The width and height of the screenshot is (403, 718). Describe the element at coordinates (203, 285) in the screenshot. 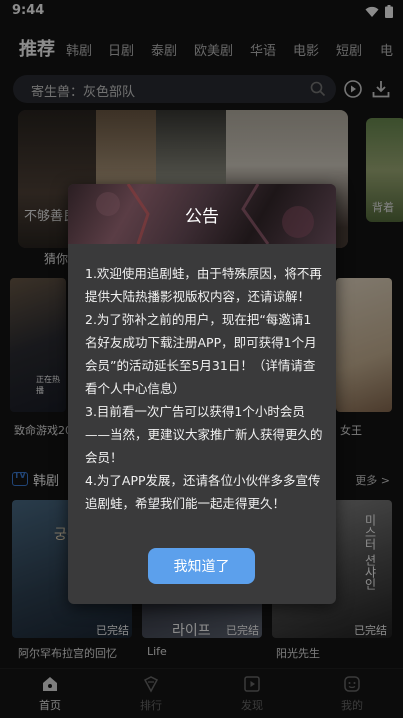

I see `dialog-paragraph: 1.欢迎使用追剧蛙，由于特殊原因，将不再提供大陆热播影视版权内容，还请谅解！` at that location.